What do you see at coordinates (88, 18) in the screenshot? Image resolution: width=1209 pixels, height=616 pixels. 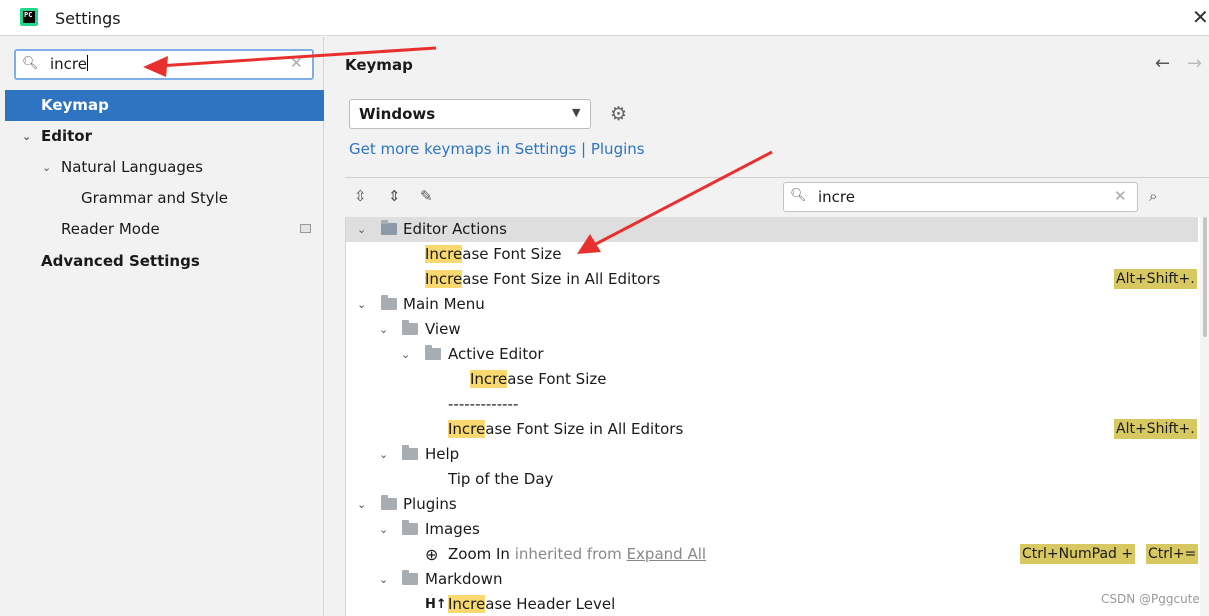 I see `window-title: Settings` at bounding box center [88, 18].